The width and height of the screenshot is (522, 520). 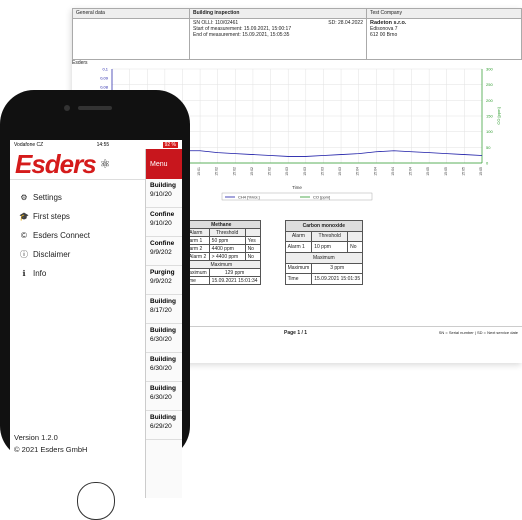 What do you see at coordinates (321, 197) in the screenshot?
I see `legend-label-co: CO [ppm]` at bounding box center [321, 197].